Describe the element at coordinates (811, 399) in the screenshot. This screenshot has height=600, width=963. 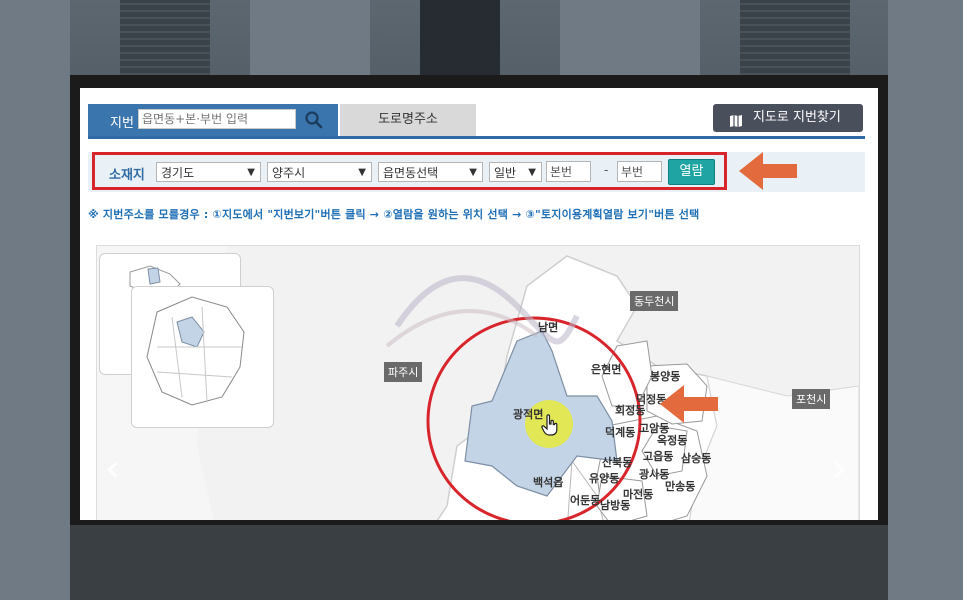
I see `city-tag-pocheon: 포천시` at that location.